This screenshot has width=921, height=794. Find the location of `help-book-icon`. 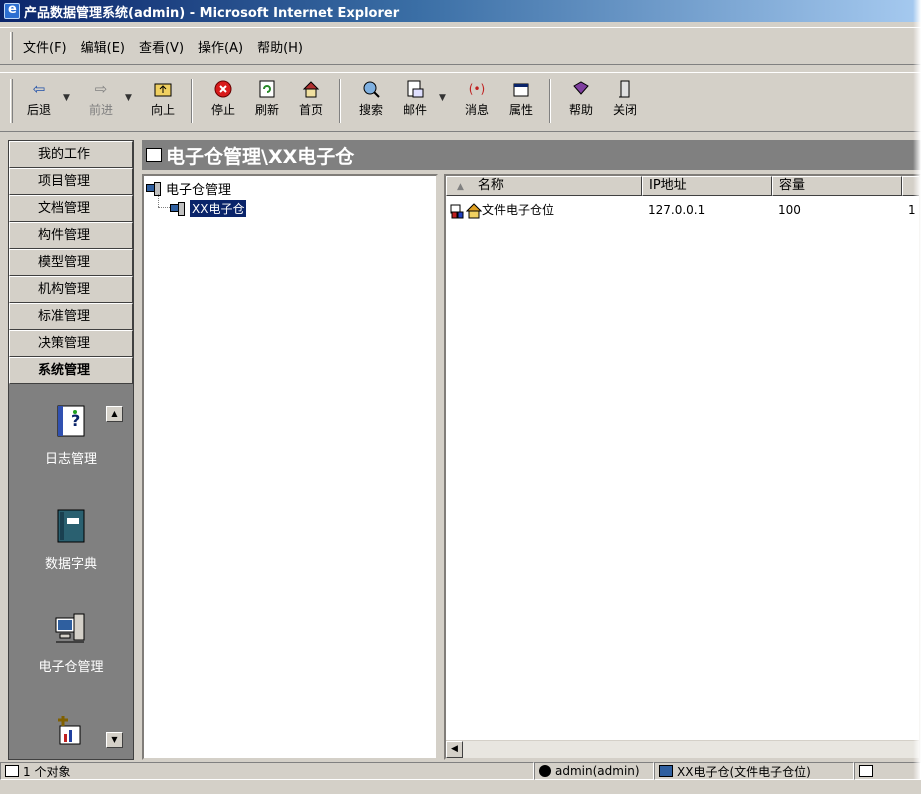

help-book-icon is located at coordinates (581, 89).